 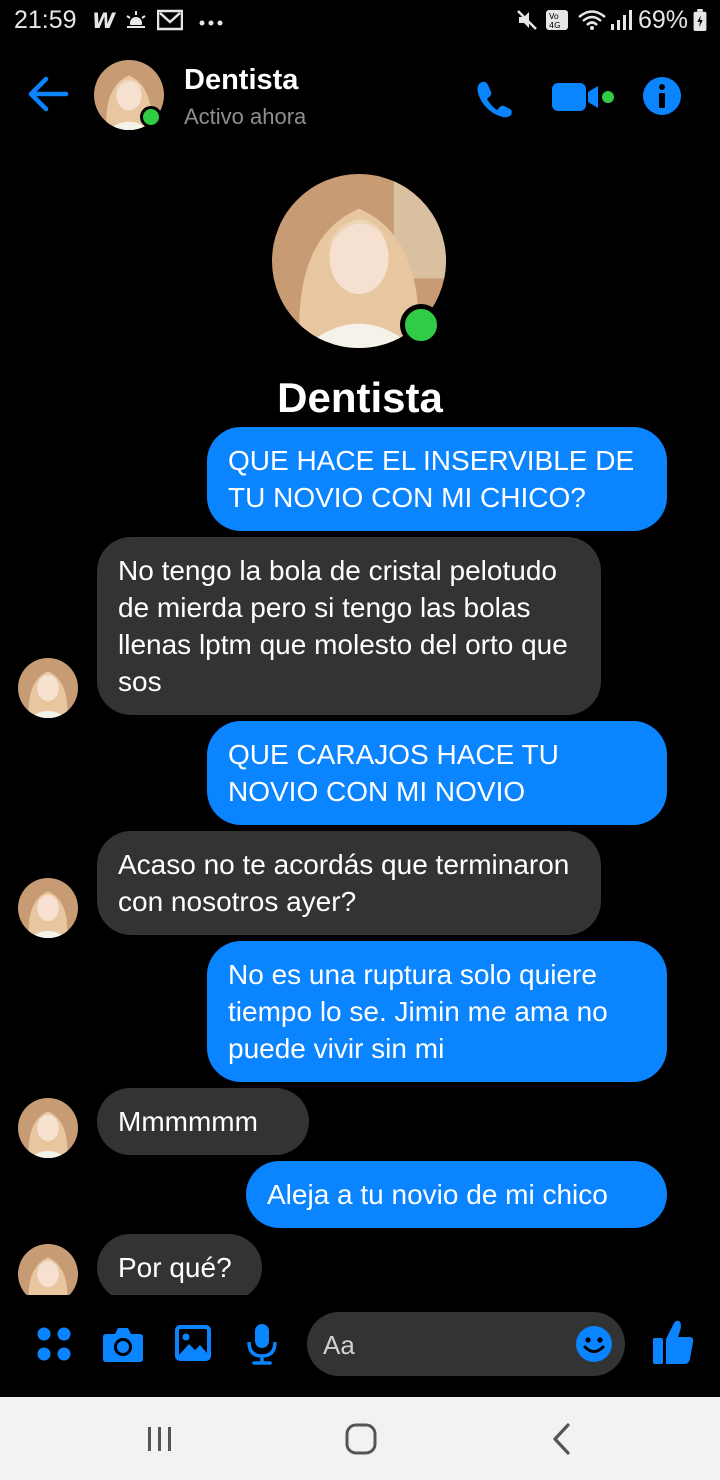 What do you see at coordinates (136, 20) in the screenshot?
I see `weather-icon` at bounding box center [136, 20].